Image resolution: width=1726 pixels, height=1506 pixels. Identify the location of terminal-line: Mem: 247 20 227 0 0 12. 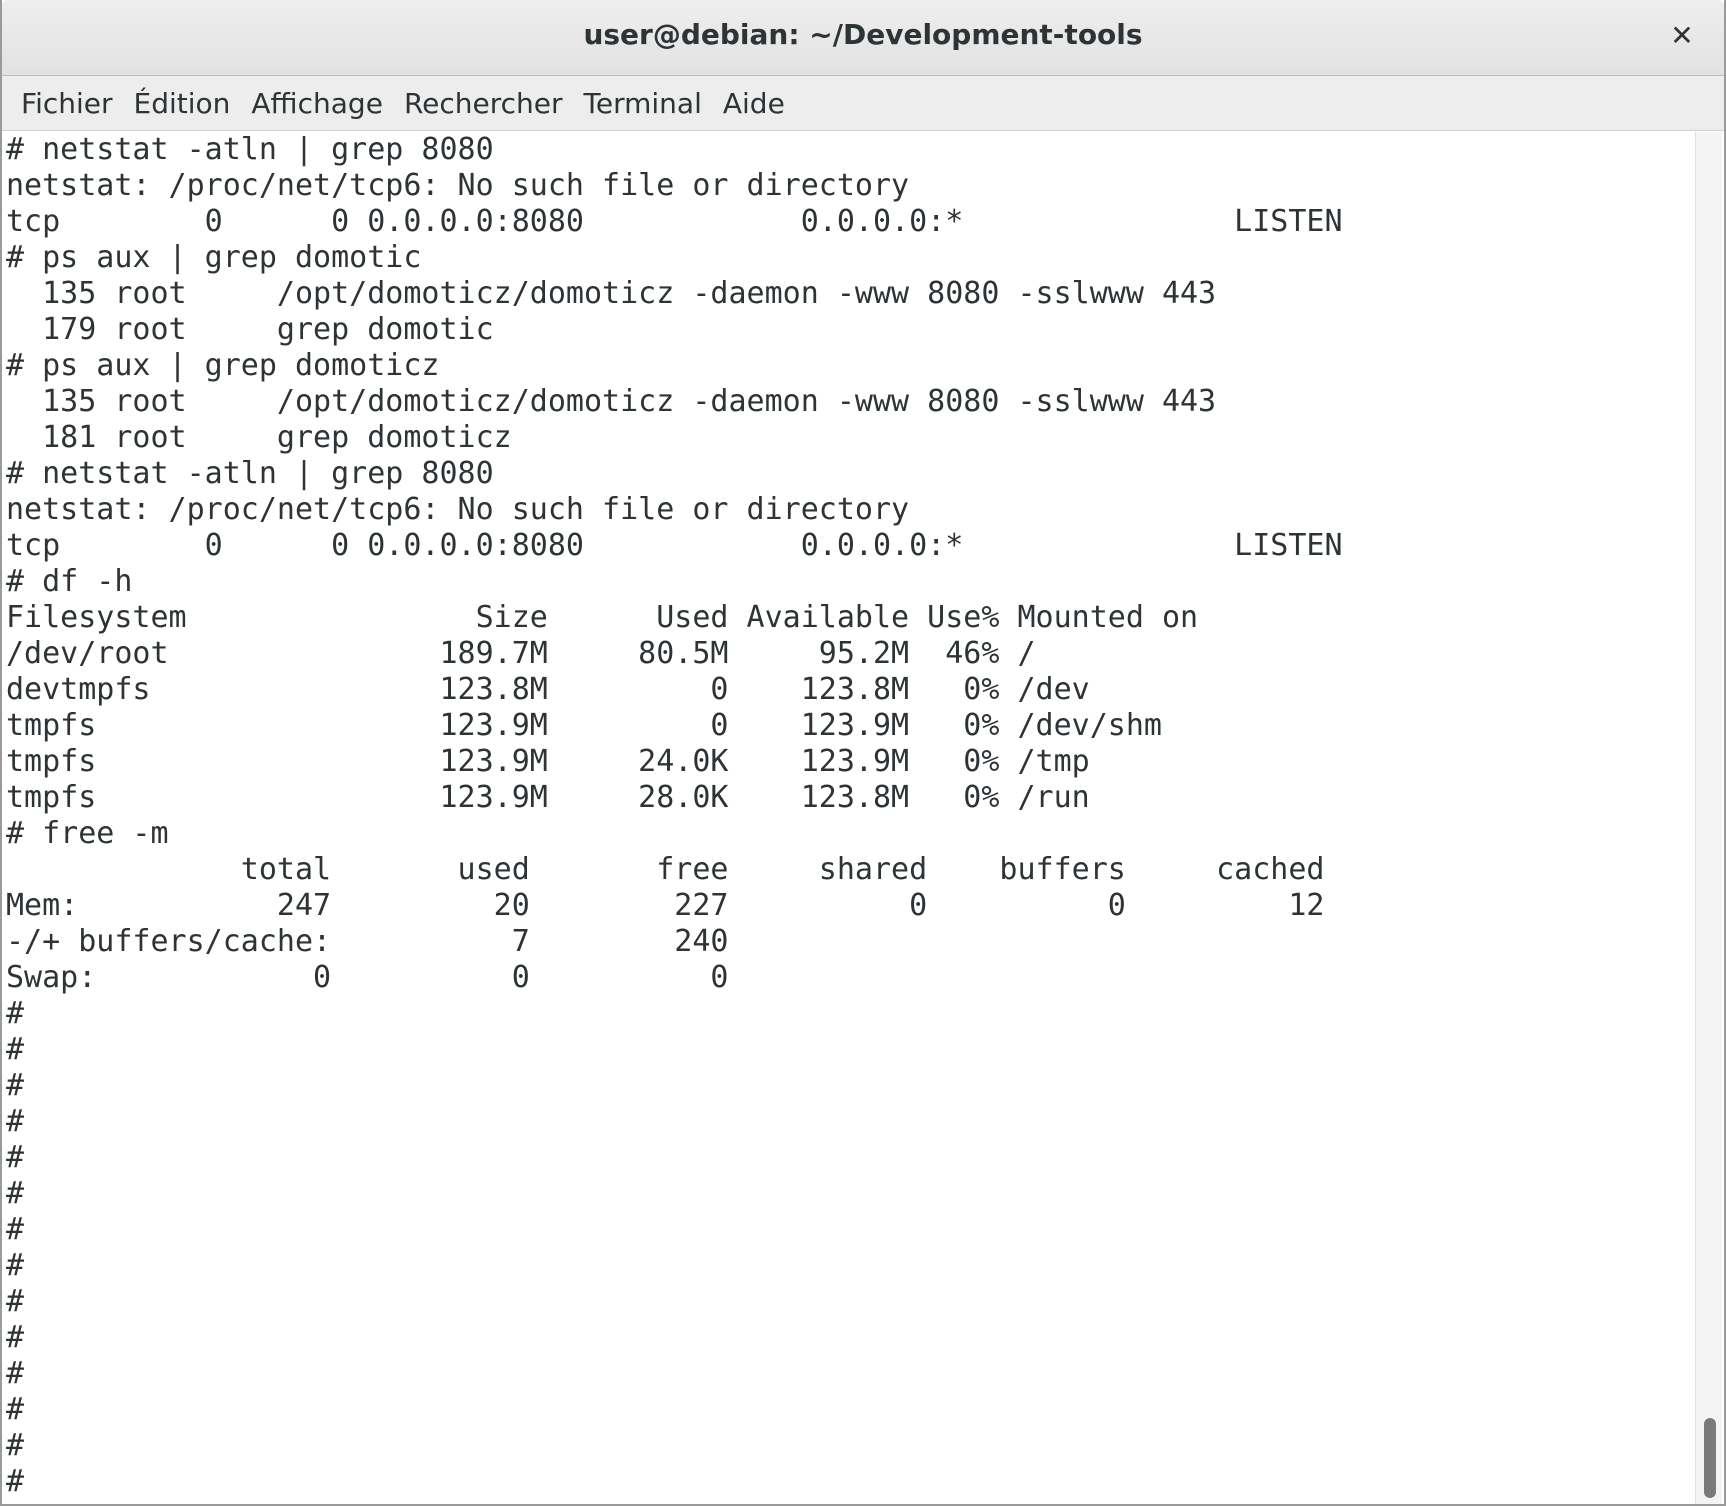
(665, 905).